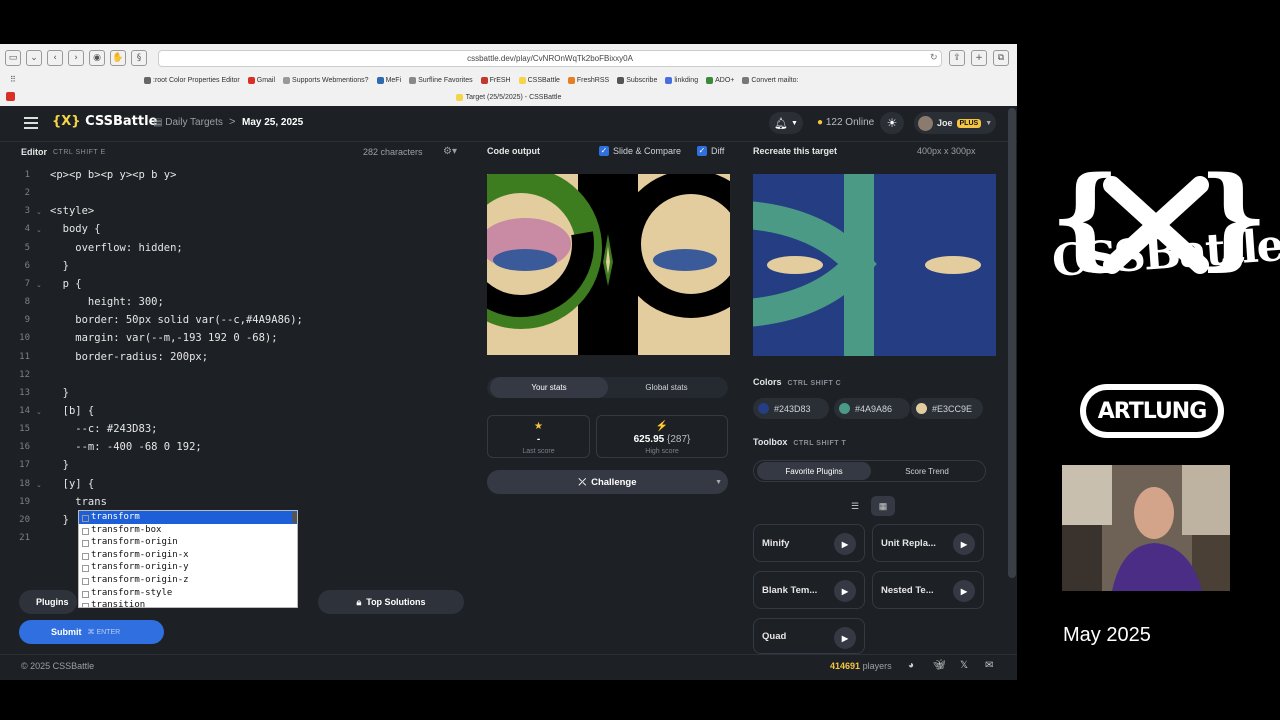  What do you see at coordinates (31, 123) in the screenshot?
I see `hamburger-menu-icon` at bounding box center [31, 123].